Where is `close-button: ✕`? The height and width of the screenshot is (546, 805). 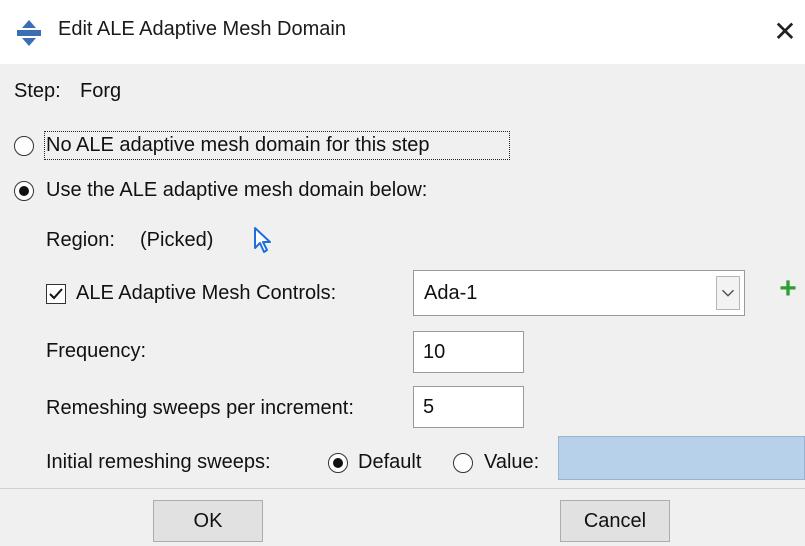
close-button: ✕ is located at coordinates (785, 32).